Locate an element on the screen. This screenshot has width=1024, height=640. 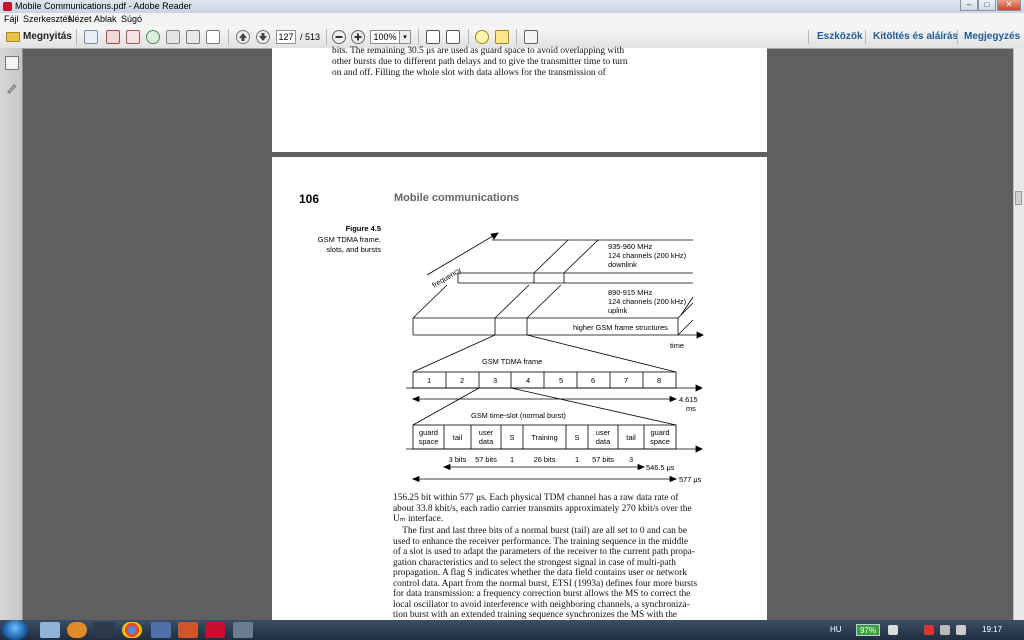
bit-count: 3 is located at coordinates (631, 459).